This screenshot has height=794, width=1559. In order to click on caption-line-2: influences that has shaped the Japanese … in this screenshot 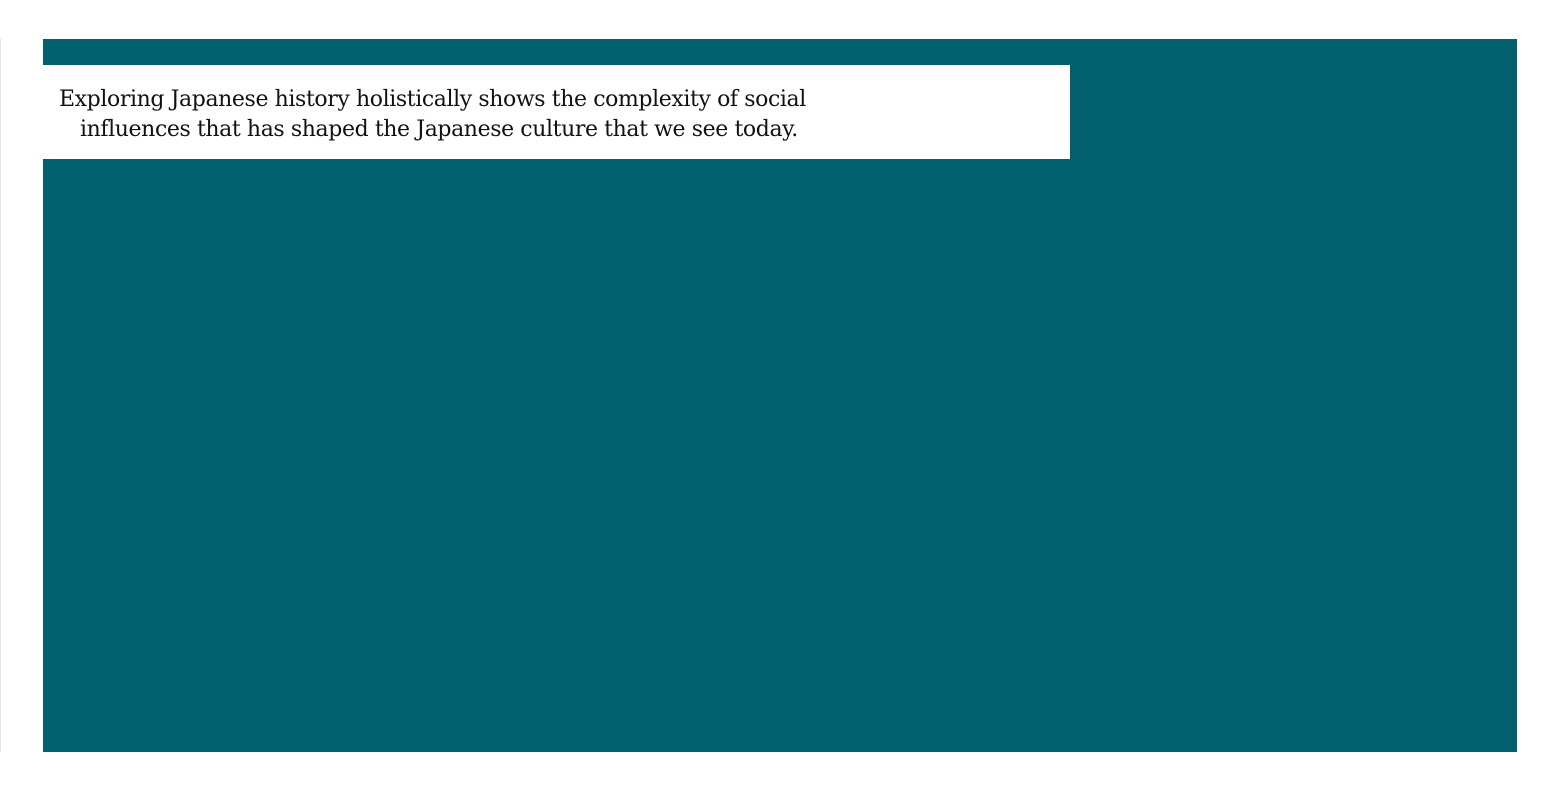, I will do `click(439, 129)`.